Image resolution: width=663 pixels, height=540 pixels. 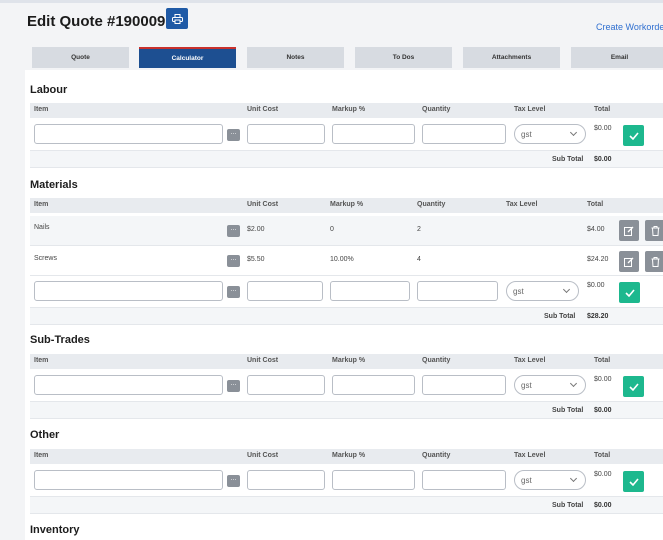 I want to click on create-workorder-link: Create Workorder, so click(x=629, y=27).